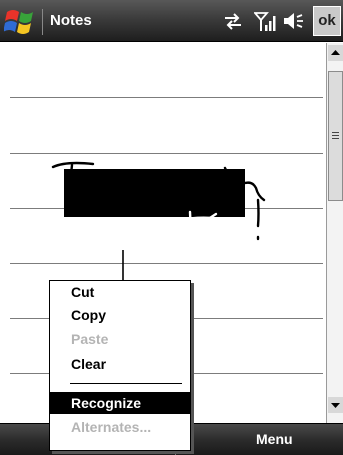 The width and height of the screenshot is (343, 455). What do you see at coordinates (274, 439) in the screenshot?
I see `menu-softkey: Menu` at bounding box center [274, 439].